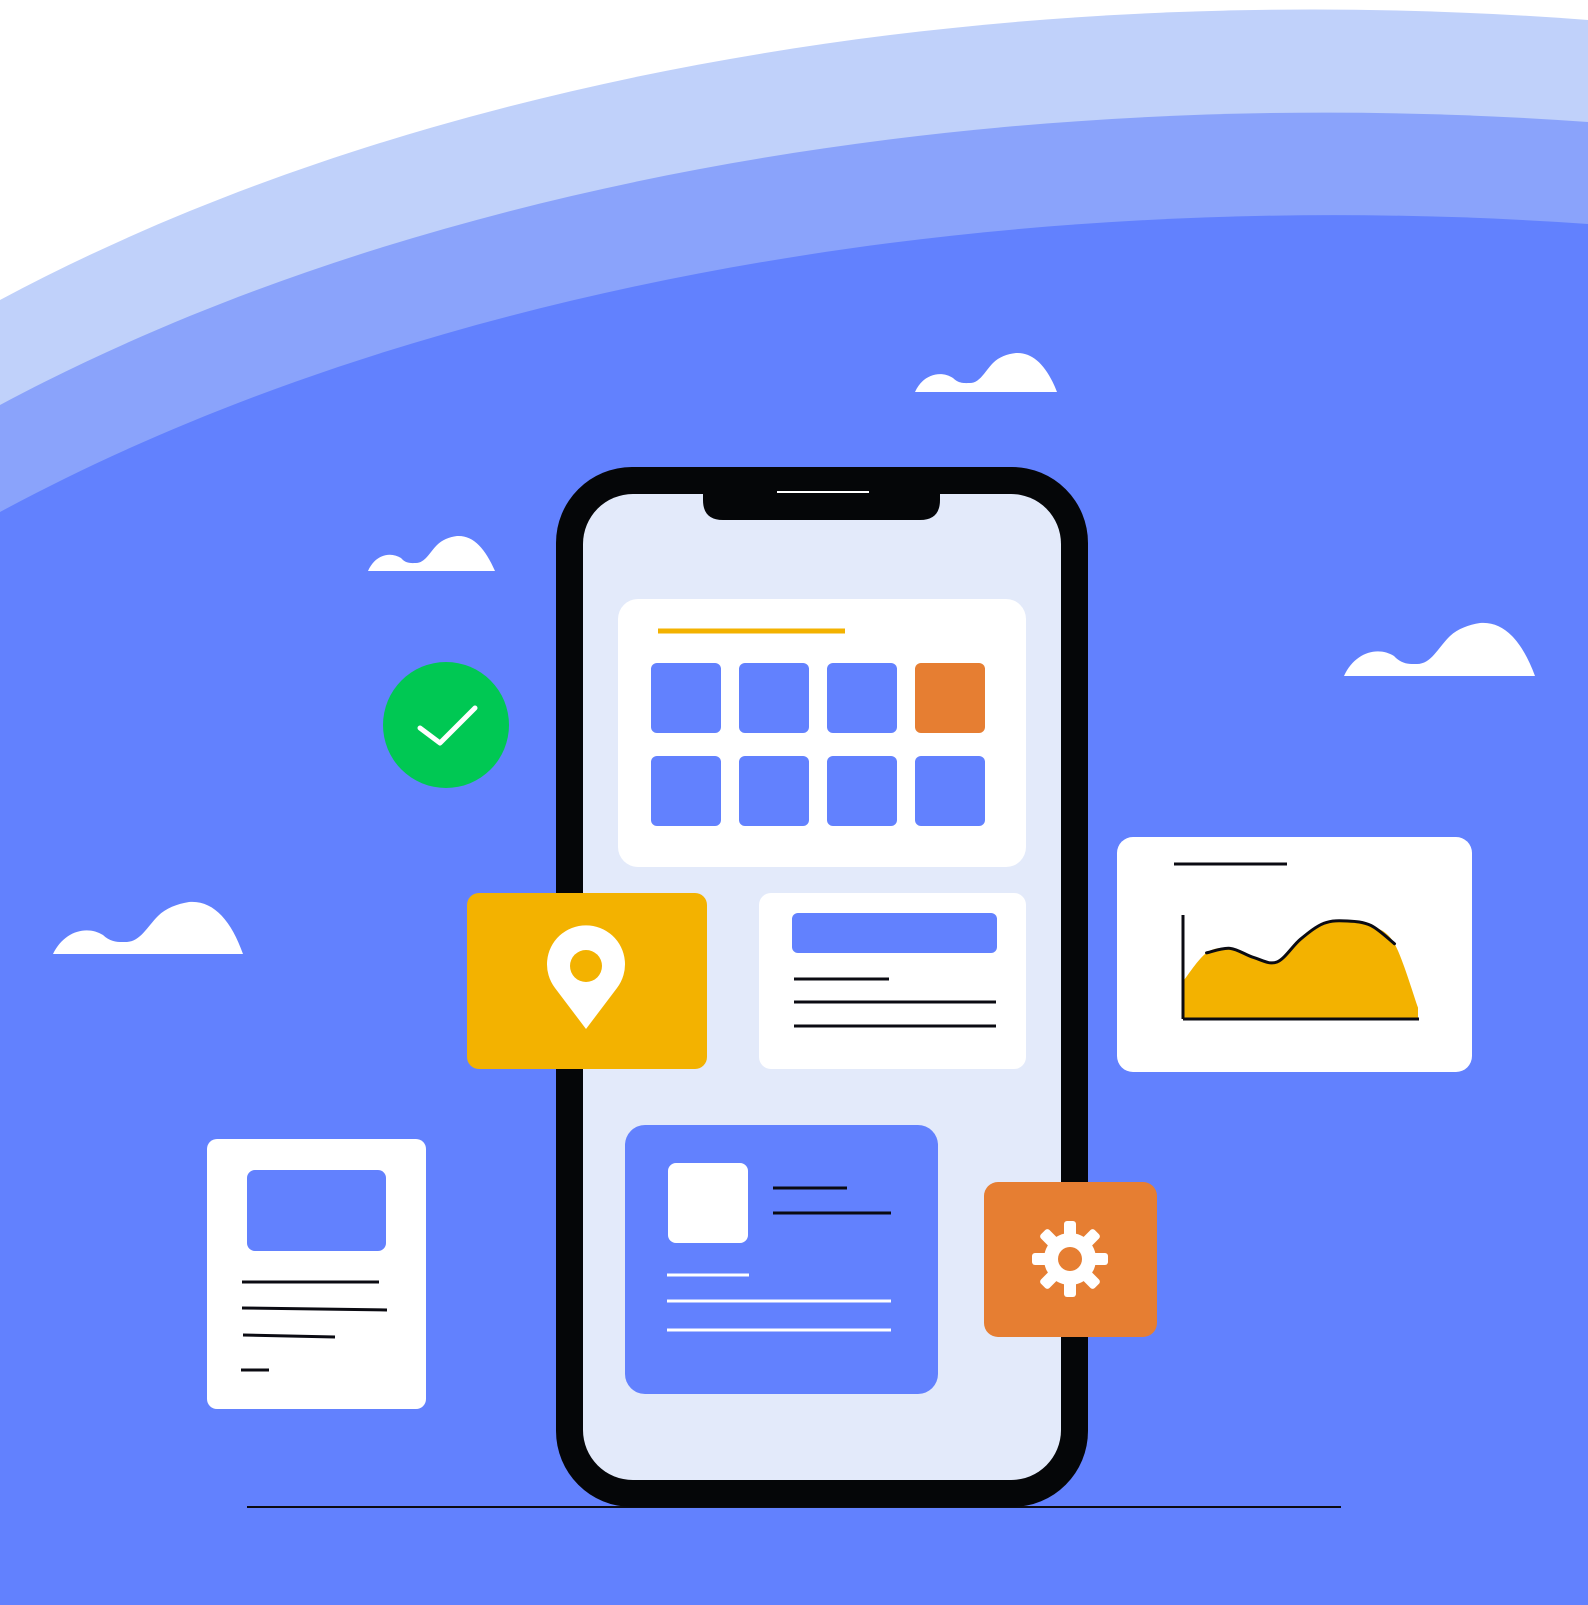  What do you see at coordinates (950, 698) in the screenshot?
I see `app-tile-highlighted` at bounding box center [950, 698].